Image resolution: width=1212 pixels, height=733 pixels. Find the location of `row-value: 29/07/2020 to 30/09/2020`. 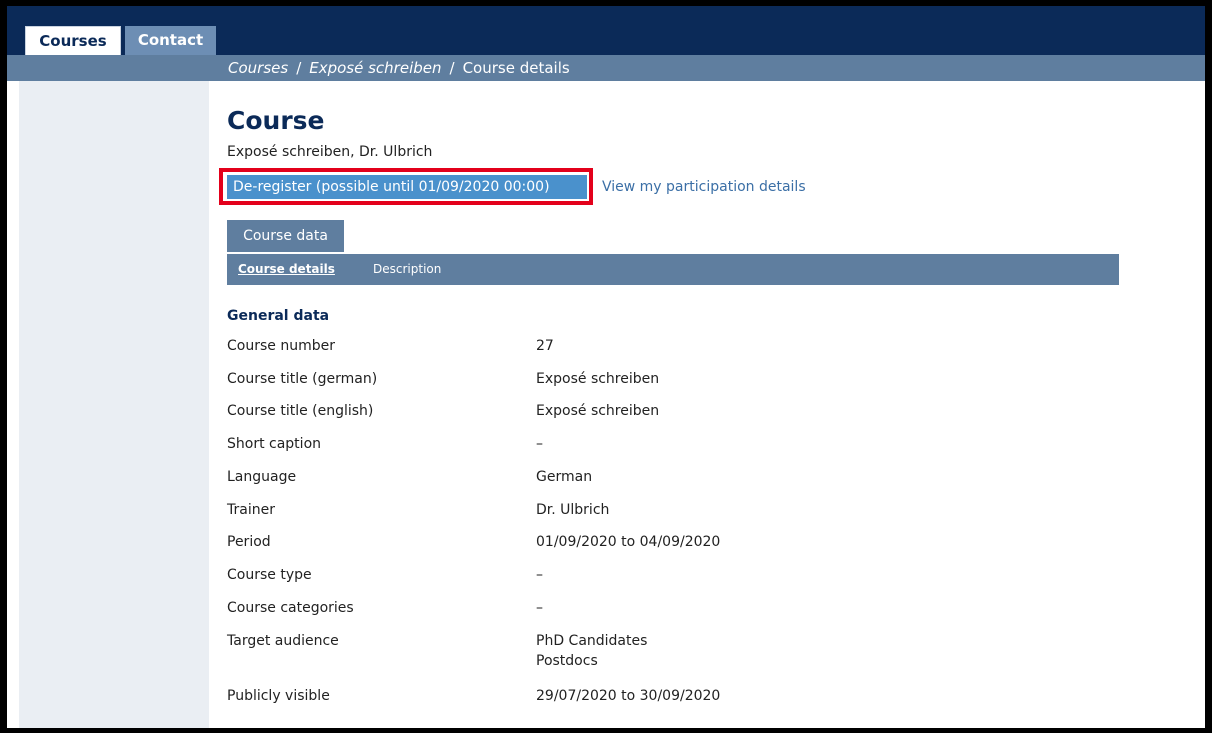

row-value: 29/07/2020 to 30/09/2020 is located at coordinates (628, 696).